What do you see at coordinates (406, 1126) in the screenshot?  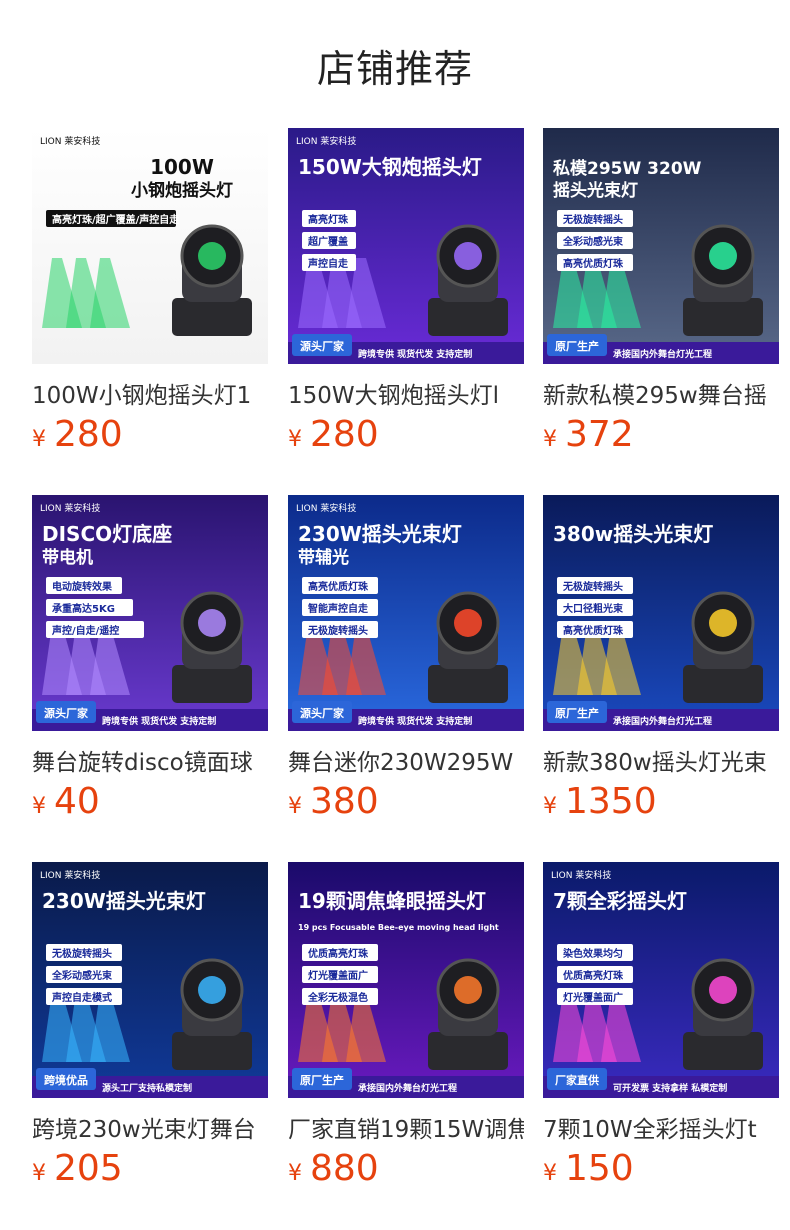 I see `product-name: 厂家直销19颗15W调焦` at bounding box center [406, 1126].